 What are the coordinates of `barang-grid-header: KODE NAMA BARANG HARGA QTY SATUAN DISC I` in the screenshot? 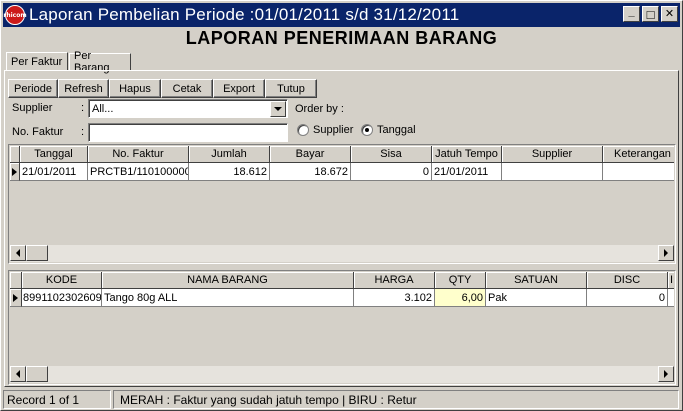 It's located at (342, 280).